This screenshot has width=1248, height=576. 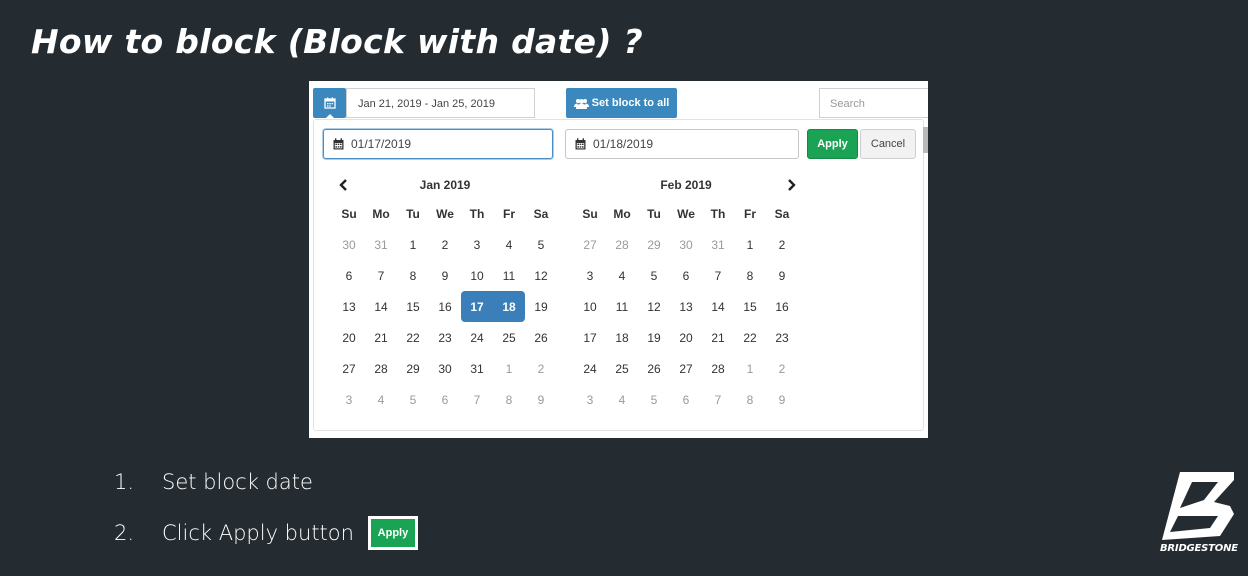 What do you see at coordinates (445, 213) in the screenshot?
I see `weekday-label: We` at bounding box center [445, 213].